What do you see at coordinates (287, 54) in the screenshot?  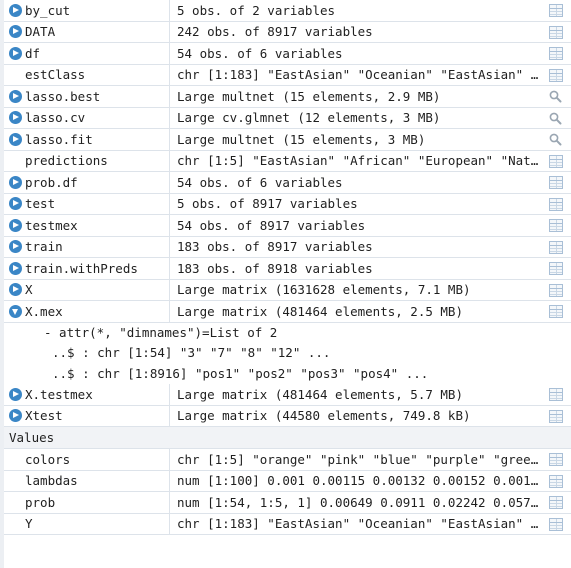 I see `data-row-df: df 54 obs. of 6 variables` at bounding box center [287, 54].